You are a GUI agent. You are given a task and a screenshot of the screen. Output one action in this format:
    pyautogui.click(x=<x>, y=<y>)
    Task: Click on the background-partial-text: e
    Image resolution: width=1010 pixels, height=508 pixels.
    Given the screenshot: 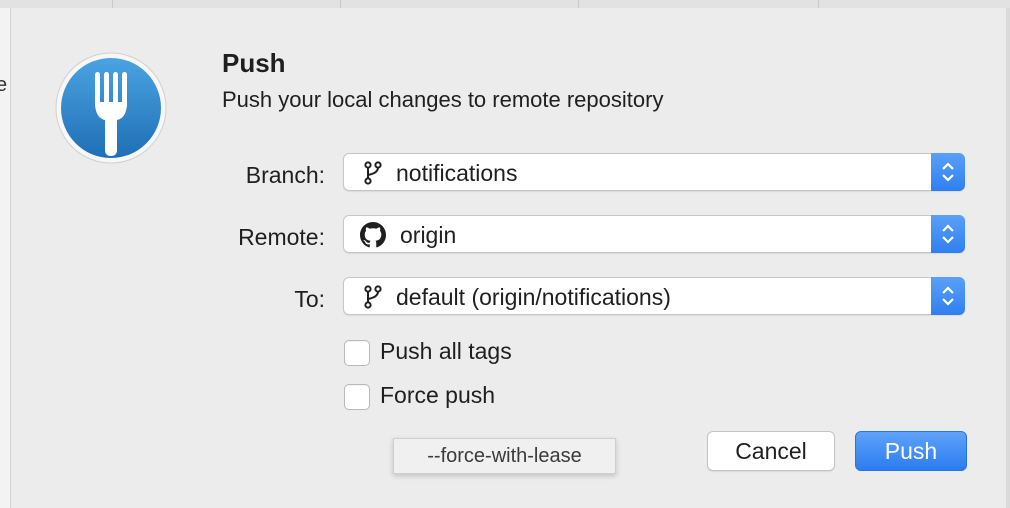 What is the action you would take?
    pyautogui.click(x=4, y=85)
    